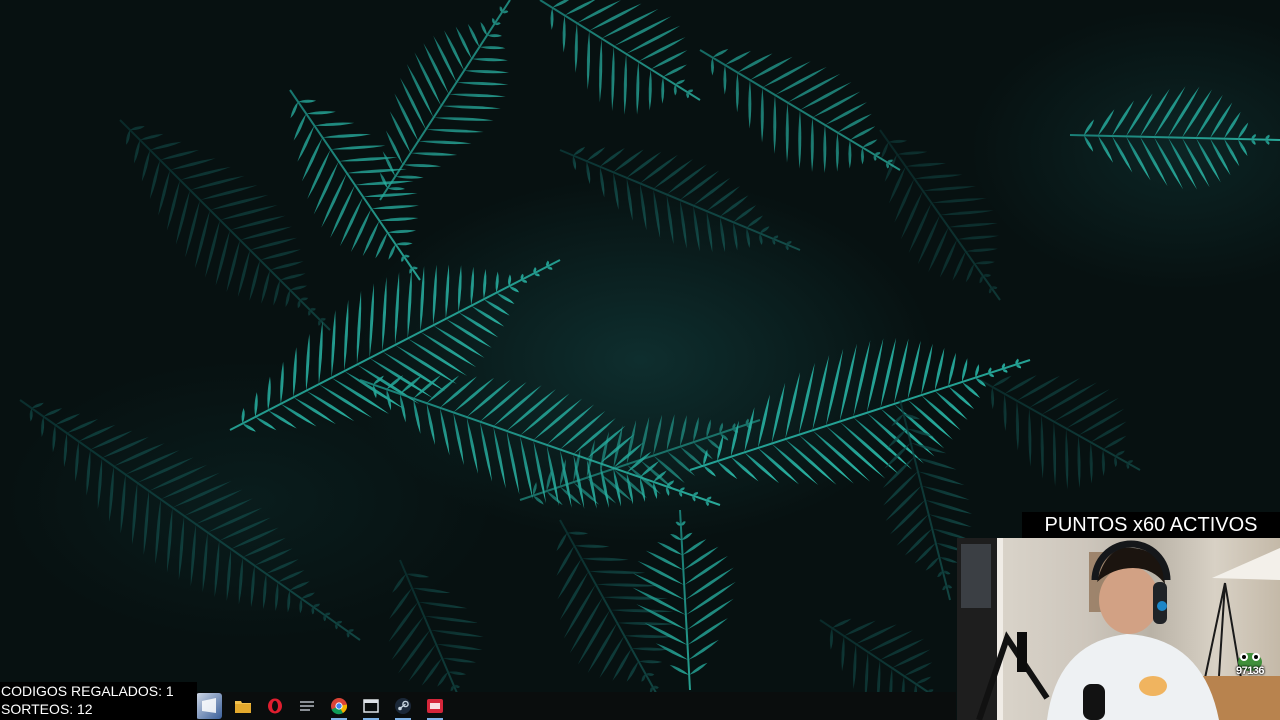  What do you see at coordinates (98, 701) in the screenshot?
I see `stream-counters: CODIGOS REGALADOS: 1 SORTEOS: 12` at bounding box center [98, 701].